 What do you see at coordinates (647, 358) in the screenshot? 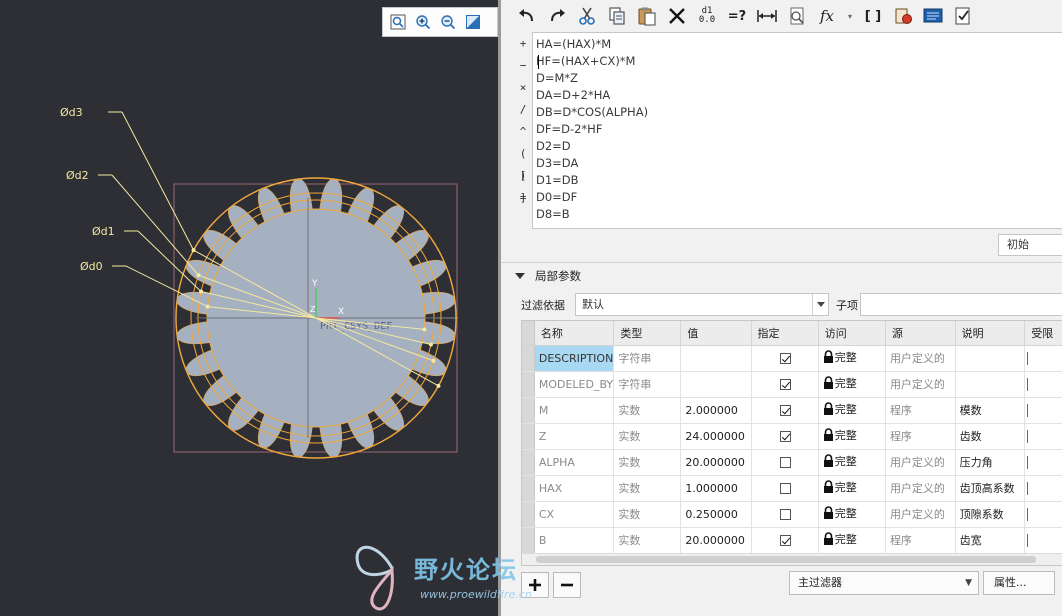
I see `param-type: 字符串` at bounding box center [647, 358].